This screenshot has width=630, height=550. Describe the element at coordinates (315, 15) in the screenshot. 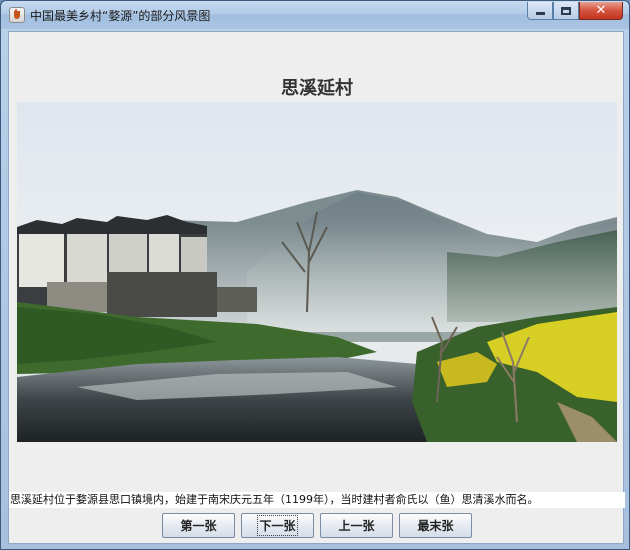

I see `title-bar: 中国最美乡村“婺源”的部分风景图 ✕` at that location.